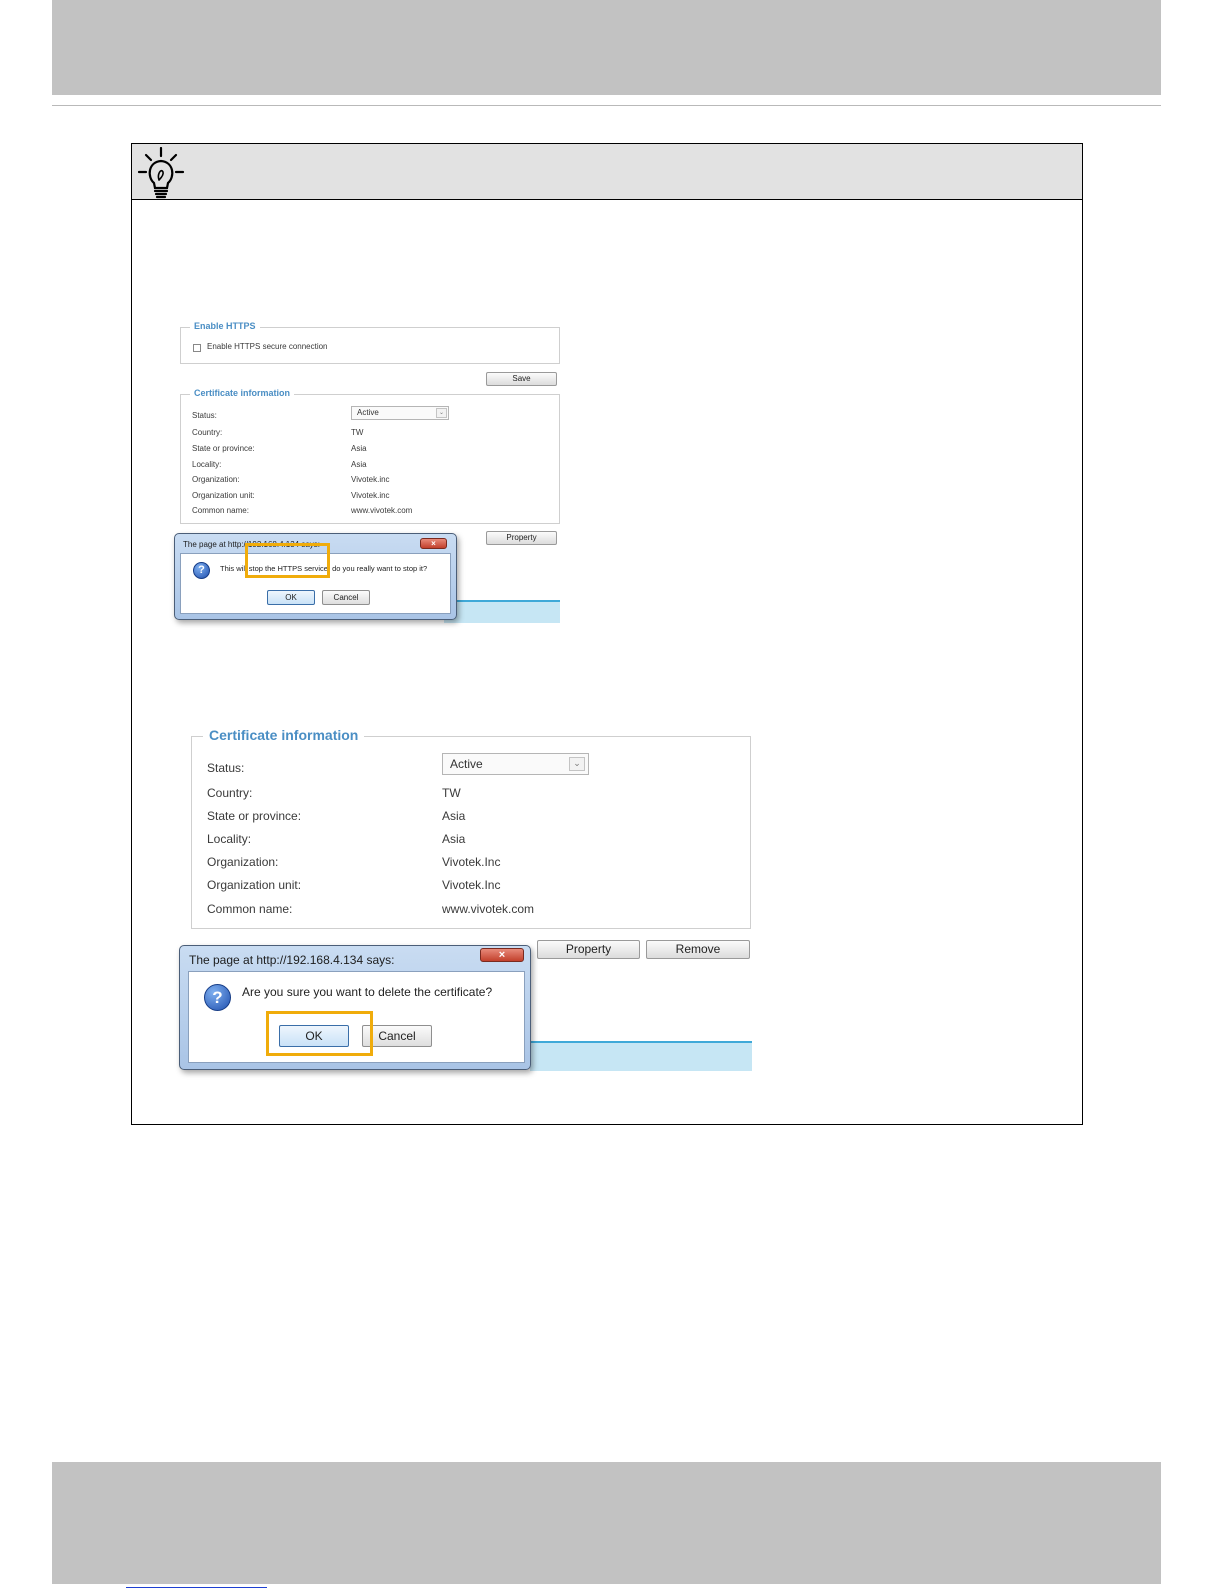 The image size is (1224, 1588). I want to click on lightbulb-icon, so click(161, 173).